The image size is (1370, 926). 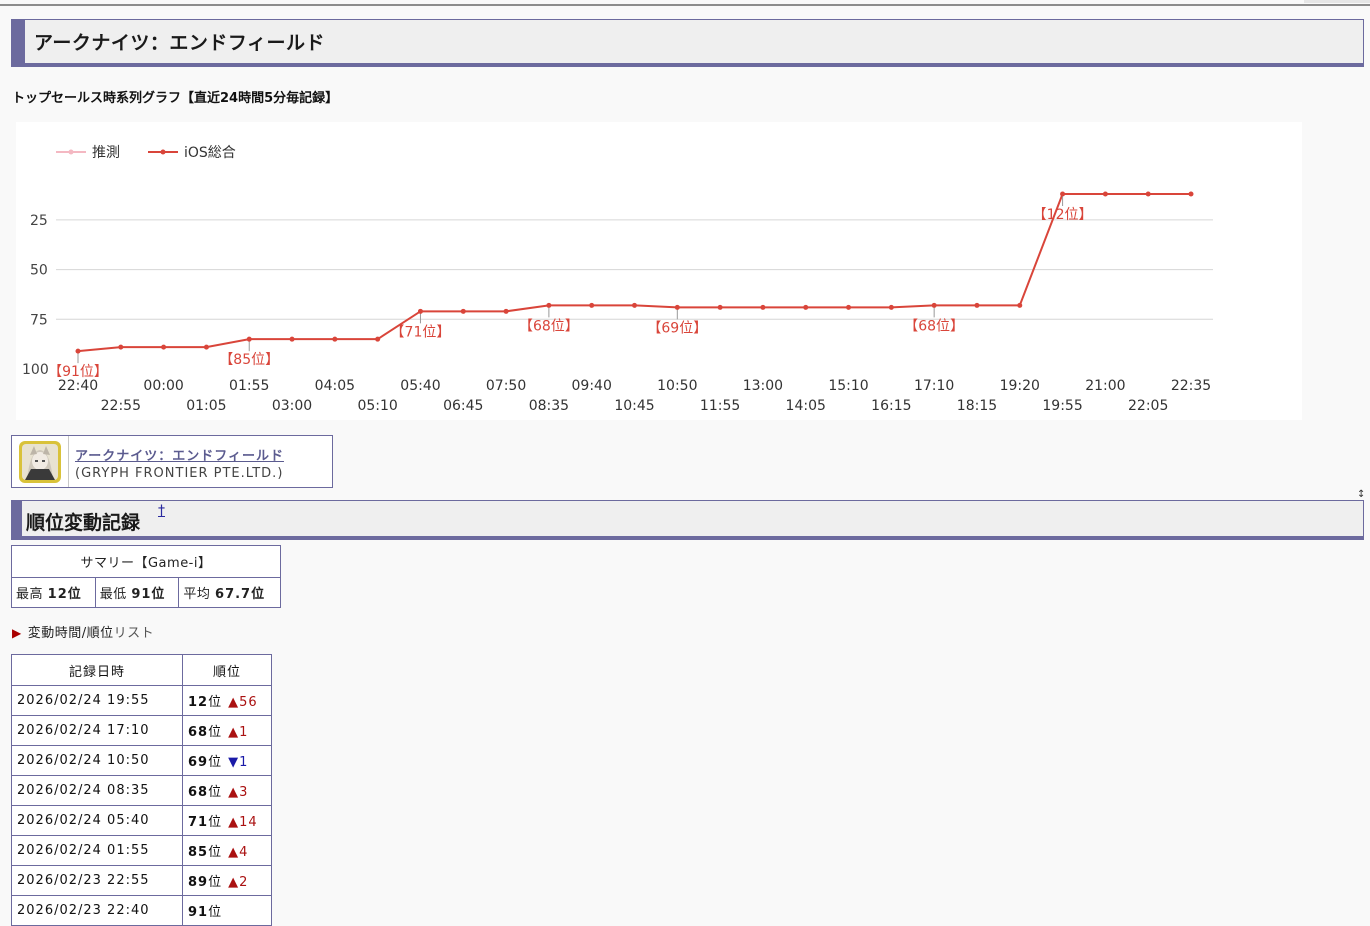 I want to click on rank-value: 91, so click(x=198, y=912).